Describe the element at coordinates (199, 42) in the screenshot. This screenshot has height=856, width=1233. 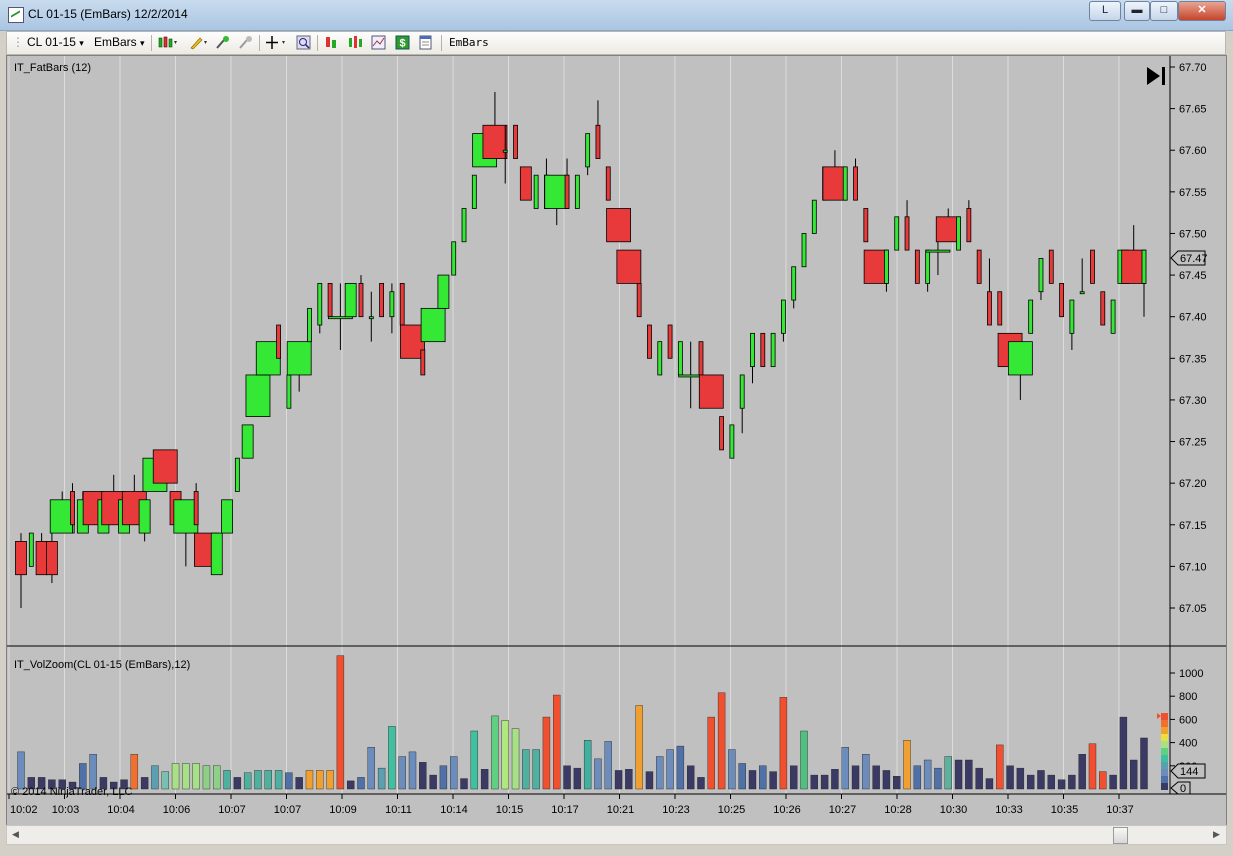
I see `pencil-icon` at that location.